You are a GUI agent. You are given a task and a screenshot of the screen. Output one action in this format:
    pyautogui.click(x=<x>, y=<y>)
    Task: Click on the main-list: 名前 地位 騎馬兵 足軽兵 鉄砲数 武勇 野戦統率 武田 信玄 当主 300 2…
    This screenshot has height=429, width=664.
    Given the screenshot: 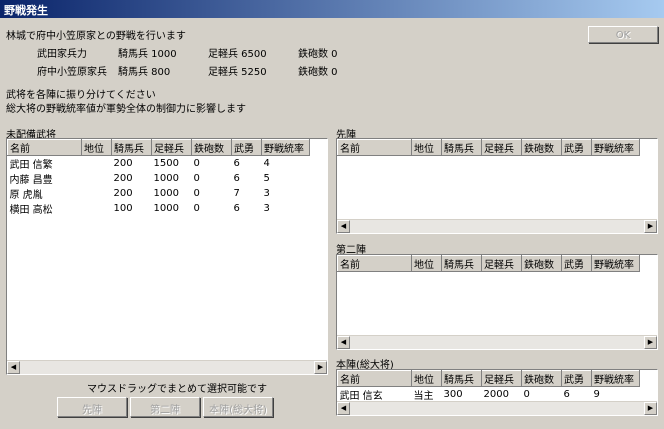 What is the action you would take?
    pyautogui.click(x=497, y=392)
    